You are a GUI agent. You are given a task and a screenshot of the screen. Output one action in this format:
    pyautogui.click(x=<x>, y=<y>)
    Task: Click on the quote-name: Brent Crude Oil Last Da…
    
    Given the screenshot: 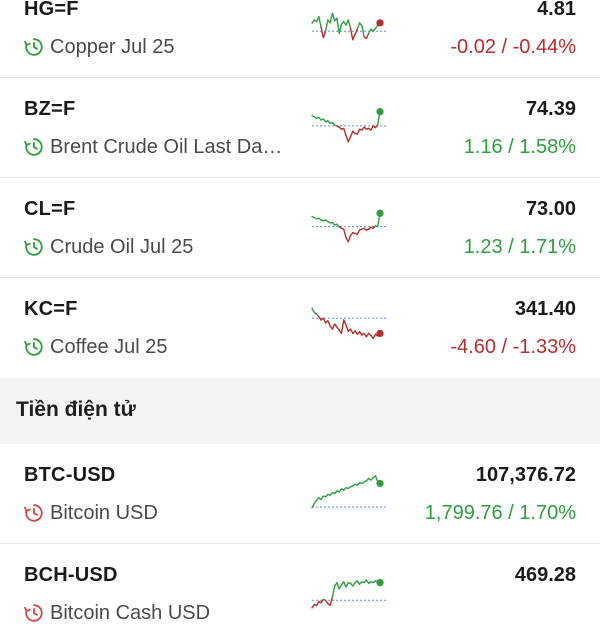 What is the action you would take?
    pyautogui.click(x=166, y=147)
    